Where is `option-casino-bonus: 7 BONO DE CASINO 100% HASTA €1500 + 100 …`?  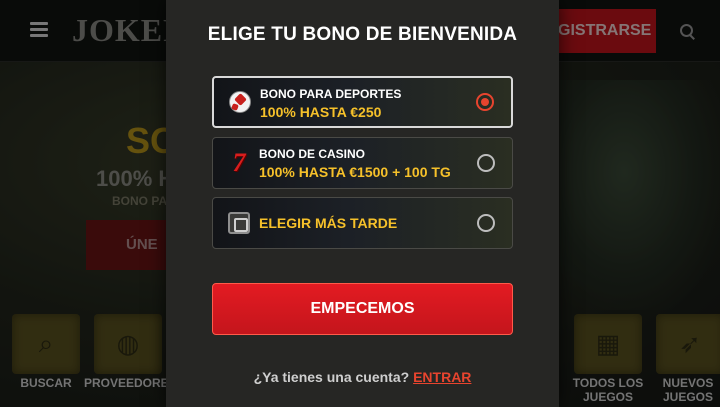 option-casino-bonus: 7 BONO DE CASINO 100% HASTA €1500 + 100 … is located at coordinates (362, 163).